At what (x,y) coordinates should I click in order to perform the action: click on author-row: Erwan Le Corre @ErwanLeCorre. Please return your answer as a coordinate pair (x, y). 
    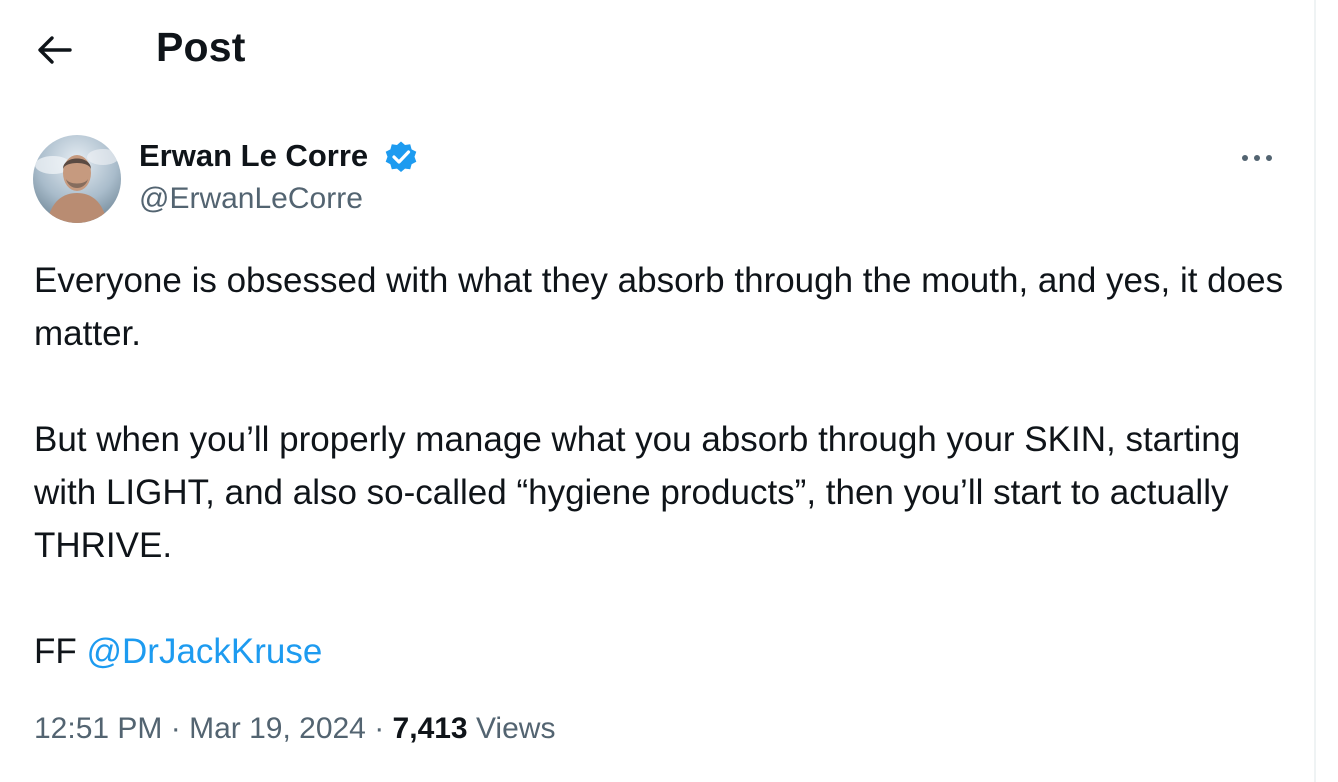
    Looking at the image, I should click on (657, 180).